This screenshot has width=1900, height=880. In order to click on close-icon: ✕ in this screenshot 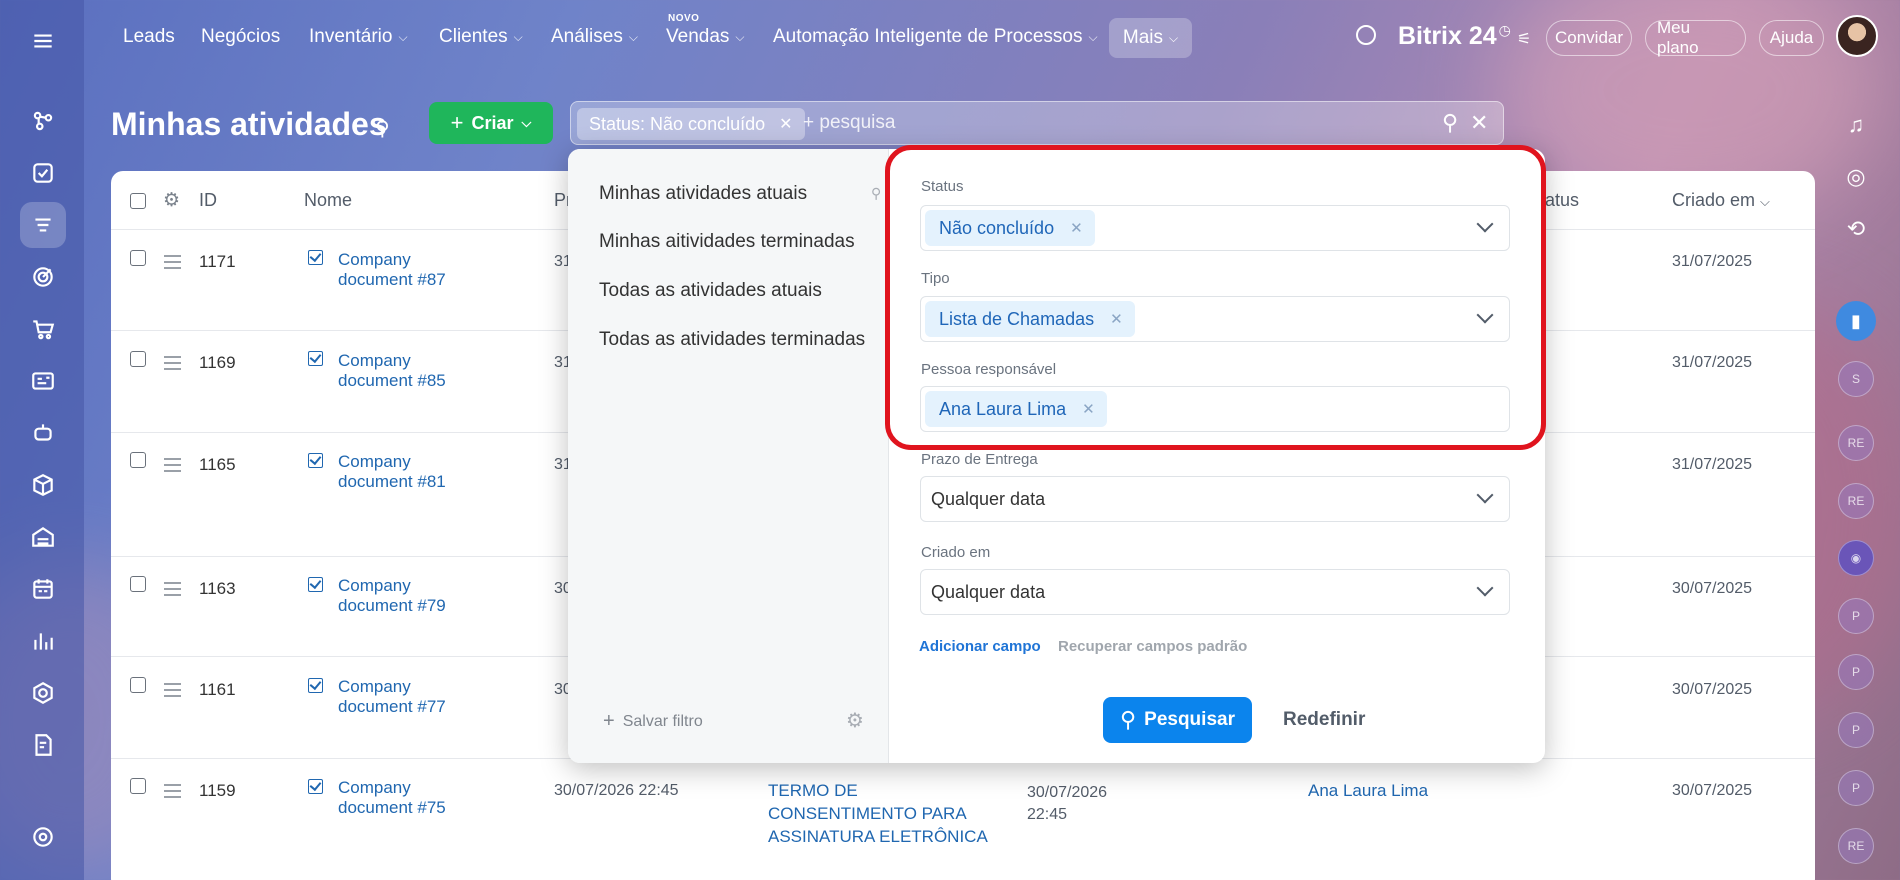, I will do `click(785, 124)`.